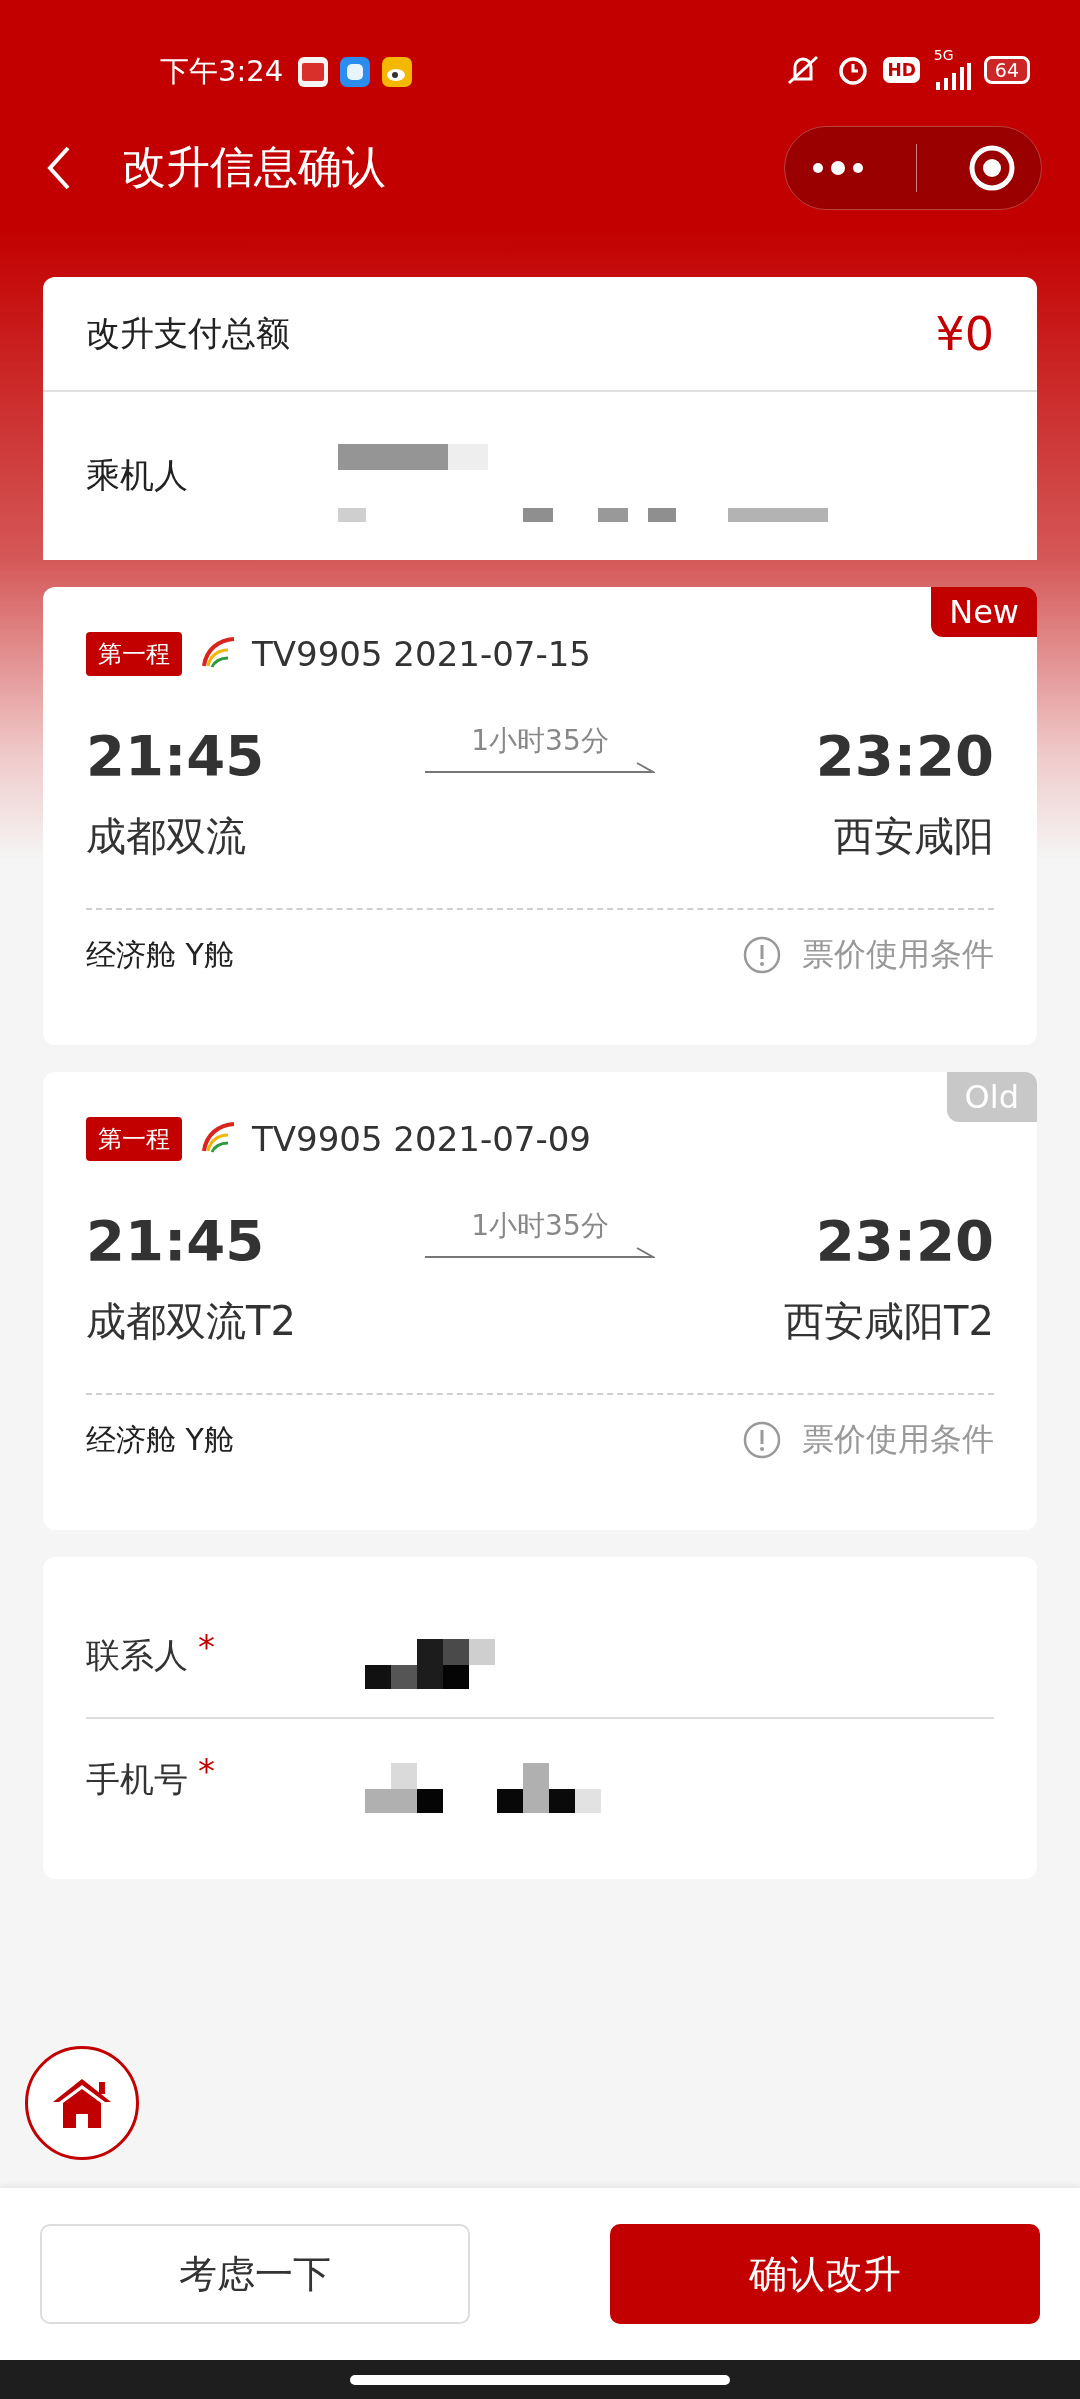 The height and width of the screenshot is (2399, 1080). What do you see at coordinates (421, 654) in the screenshot?
I see `flight-info: TV9905 2021-07-15` at bounding box center [421, 654].